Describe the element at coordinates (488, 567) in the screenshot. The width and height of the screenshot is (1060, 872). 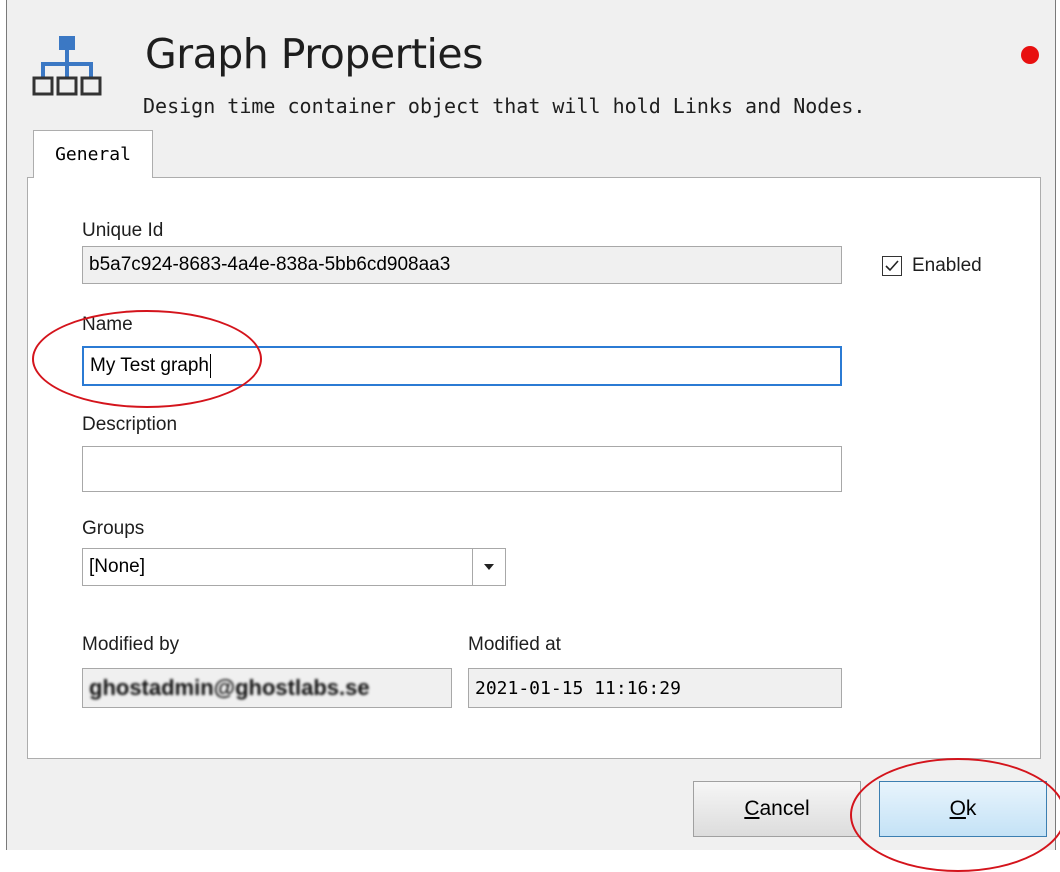
I see `chevron-down-icon` at that location.